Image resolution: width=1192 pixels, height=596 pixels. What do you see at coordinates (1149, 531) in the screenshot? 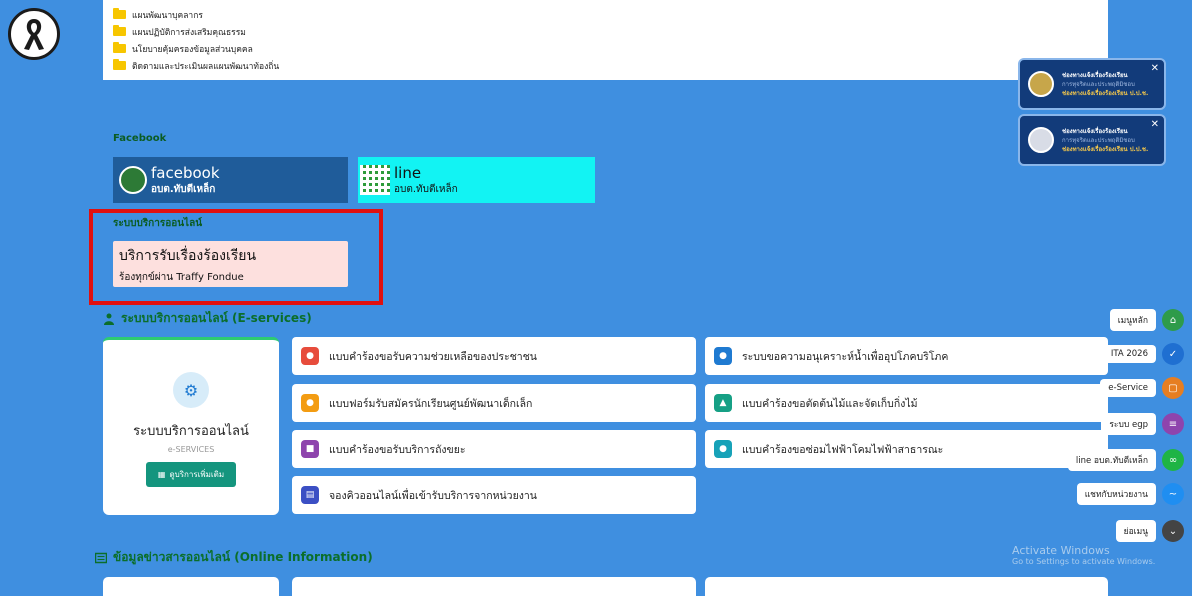
I see `side-menu-collapse: ย่อเมนู ⌄` at bounding box center [1149, 531].